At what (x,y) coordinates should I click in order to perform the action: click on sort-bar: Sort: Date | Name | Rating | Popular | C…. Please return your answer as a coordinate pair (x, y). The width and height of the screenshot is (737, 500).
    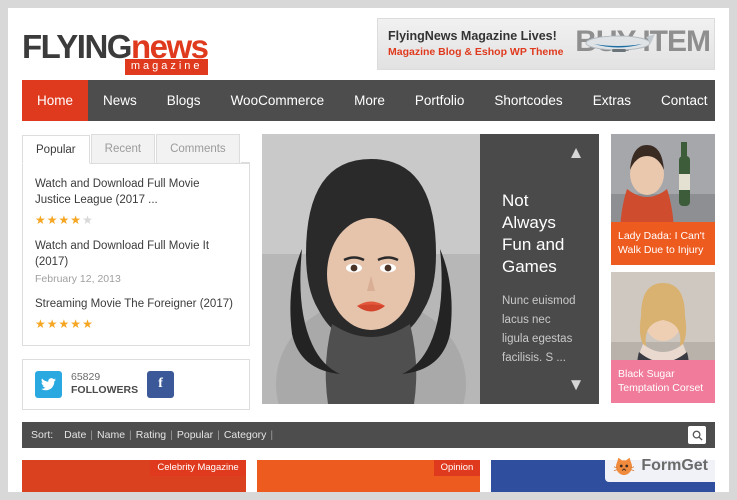
    Looking at the image, I should click on (368, 435).